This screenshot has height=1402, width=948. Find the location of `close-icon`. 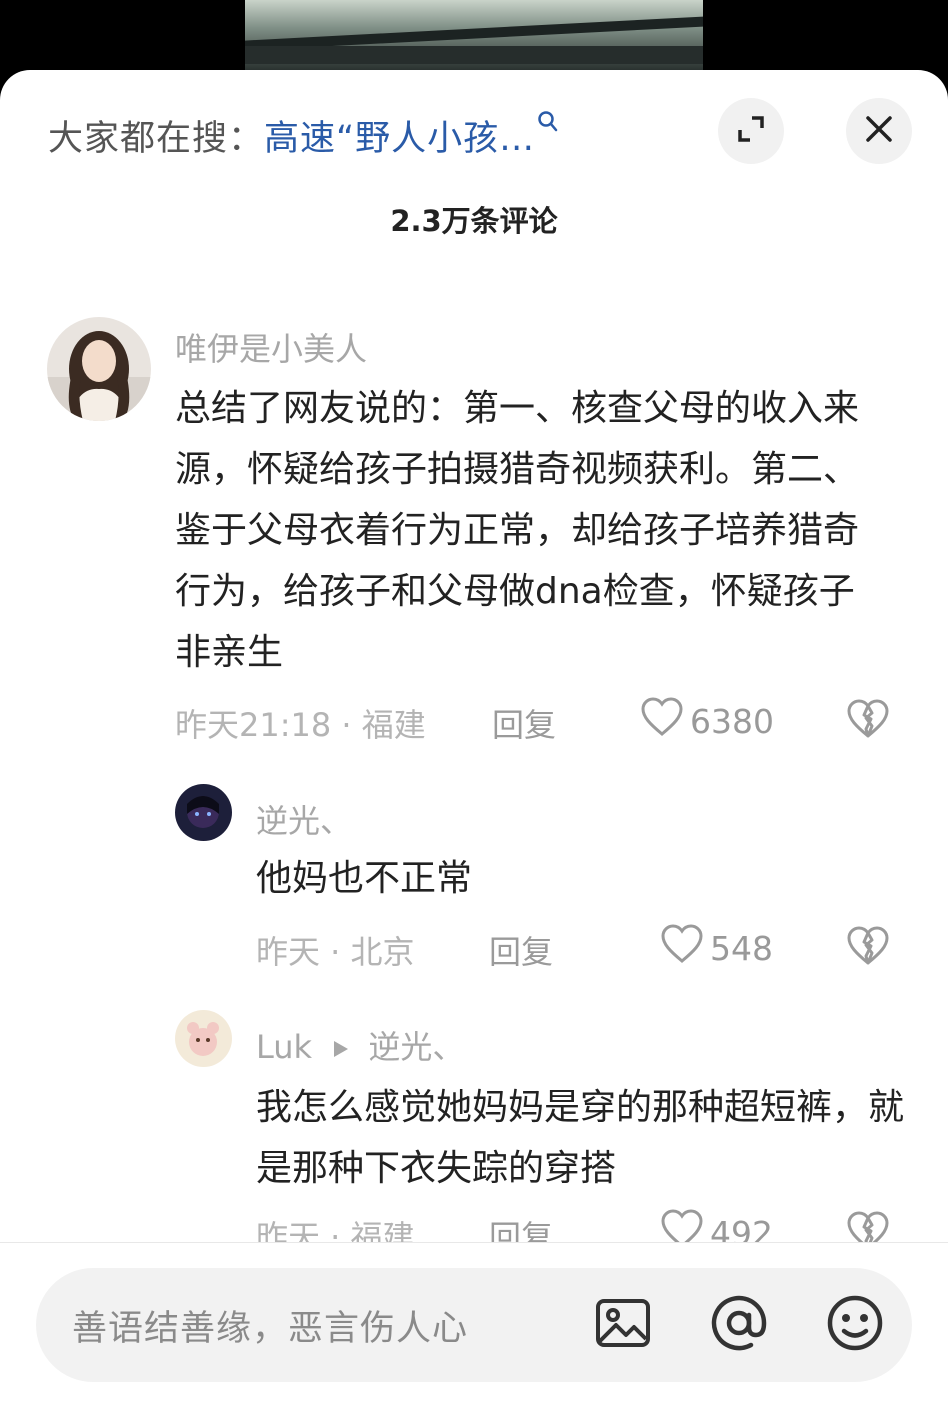

close-icon is located at coordinates (879, 131).